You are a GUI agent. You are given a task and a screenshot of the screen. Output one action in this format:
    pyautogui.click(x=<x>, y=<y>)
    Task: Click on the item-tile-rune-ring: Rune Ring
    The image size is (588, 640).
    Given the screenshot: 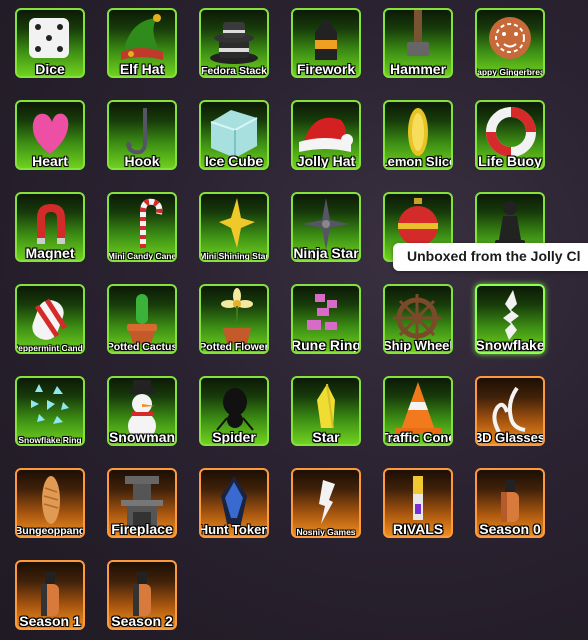 What is the action you would take?
    pyautogui.click(x=326, y=319)
    